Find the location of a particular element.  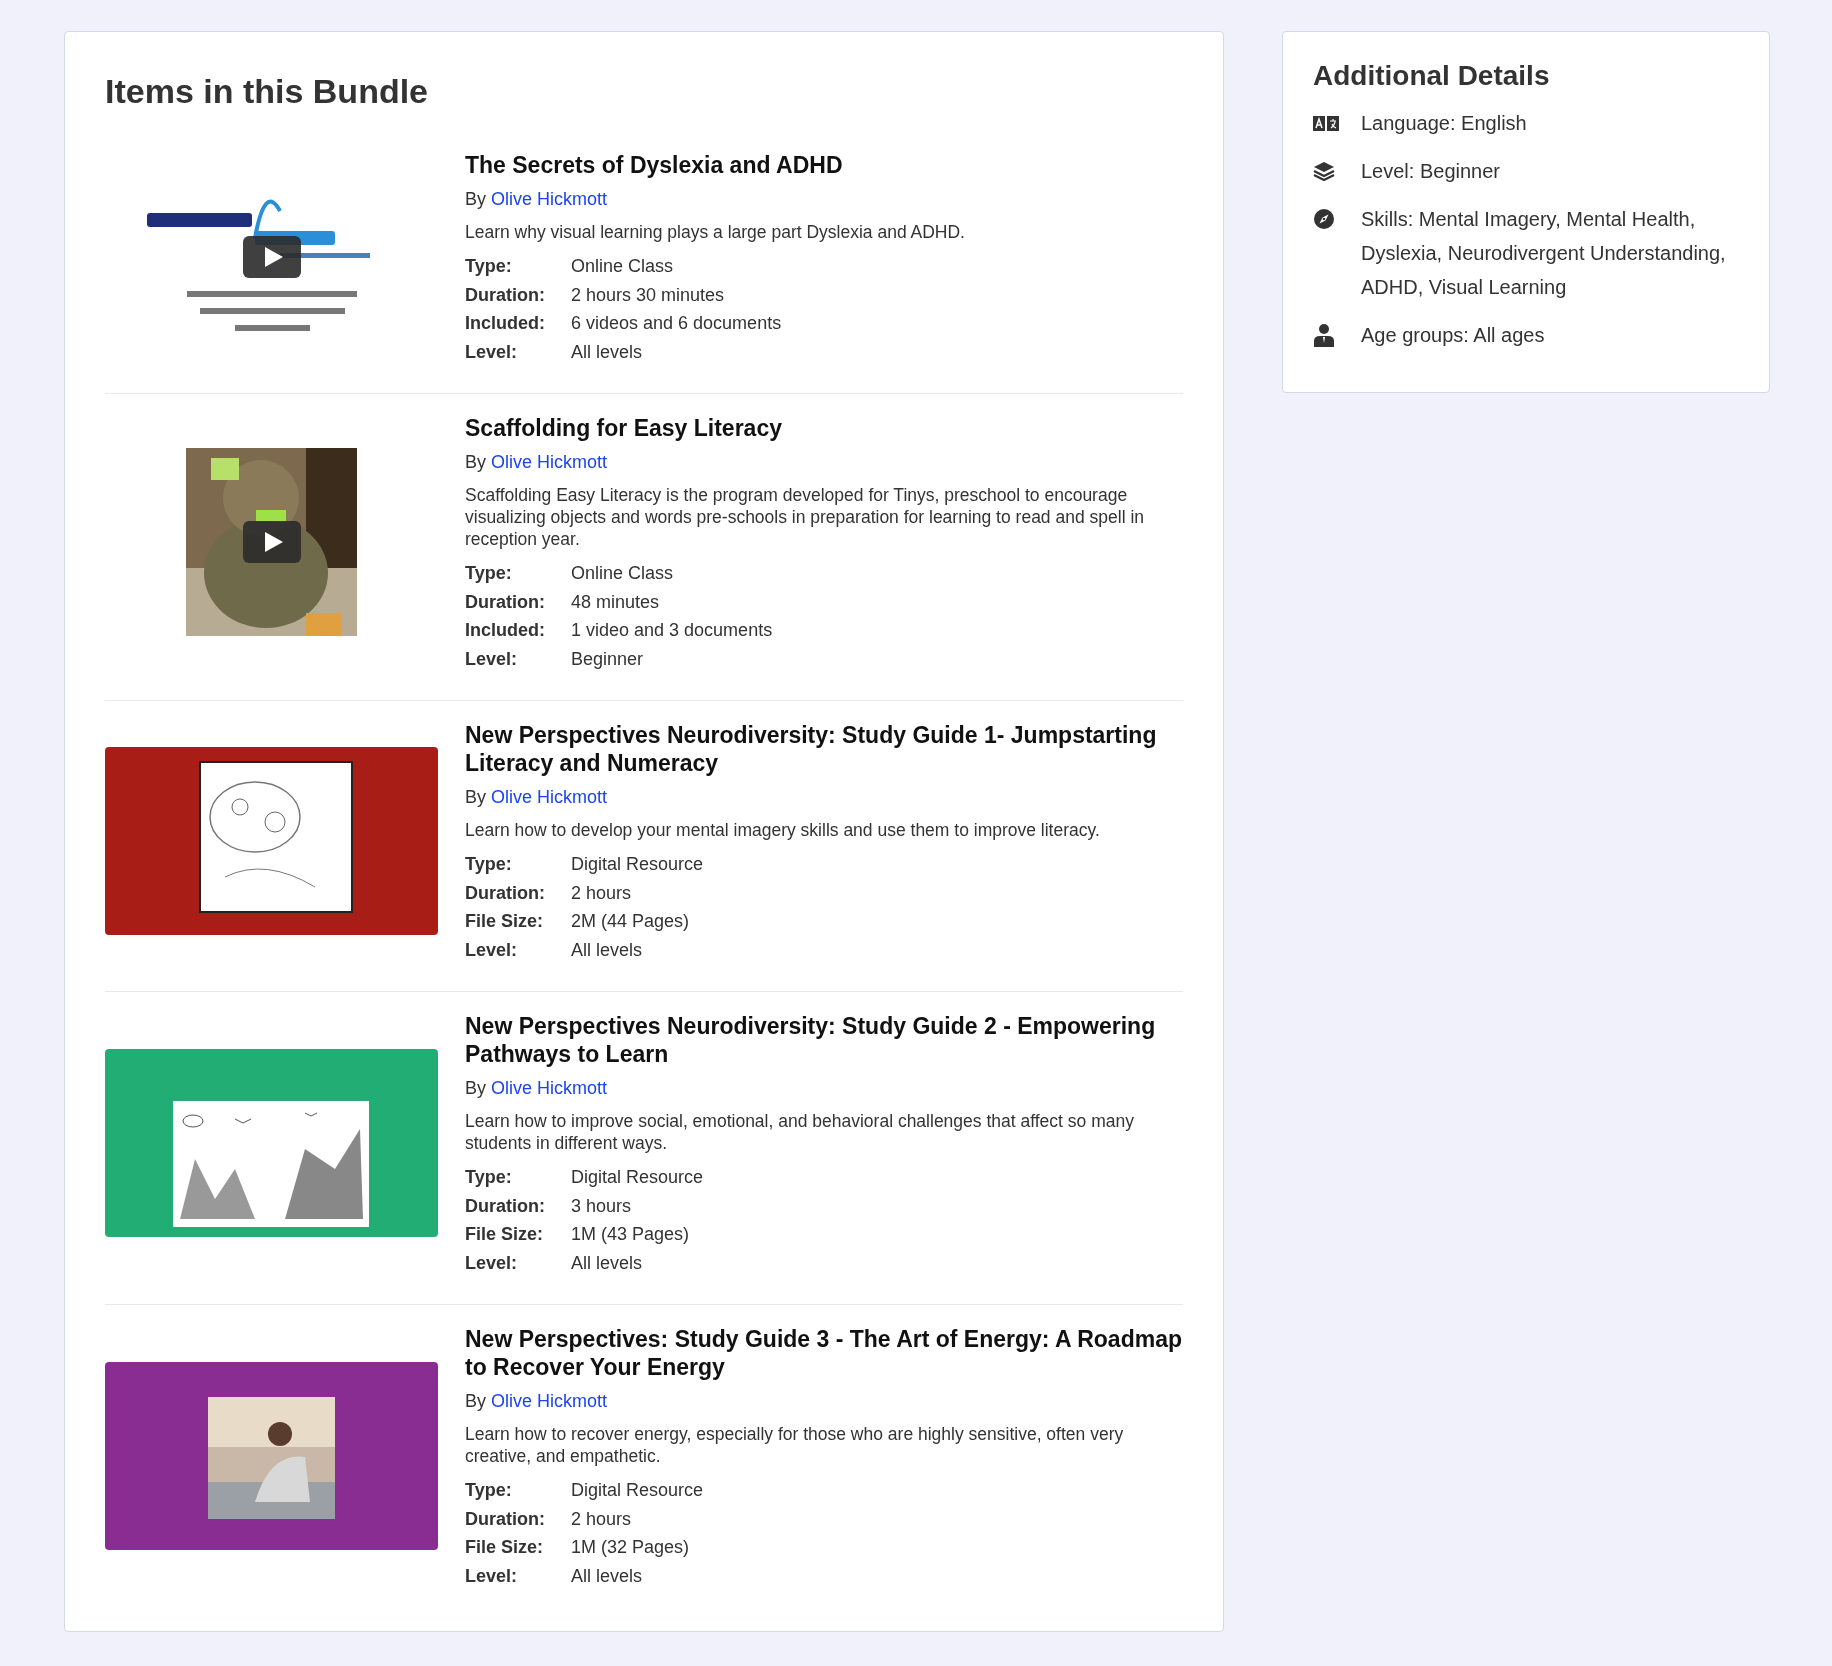

detail-value: 3 hours is located at coordinates (602, 1205).